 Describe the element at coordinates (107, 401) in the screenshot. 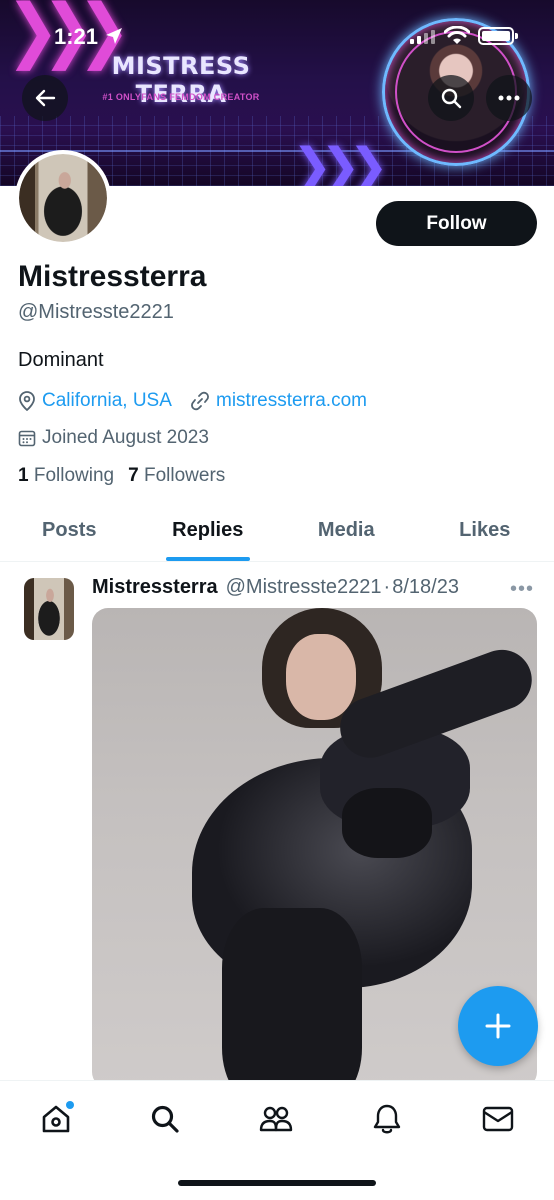

I see `profile-location-text: California, USA` at that location.